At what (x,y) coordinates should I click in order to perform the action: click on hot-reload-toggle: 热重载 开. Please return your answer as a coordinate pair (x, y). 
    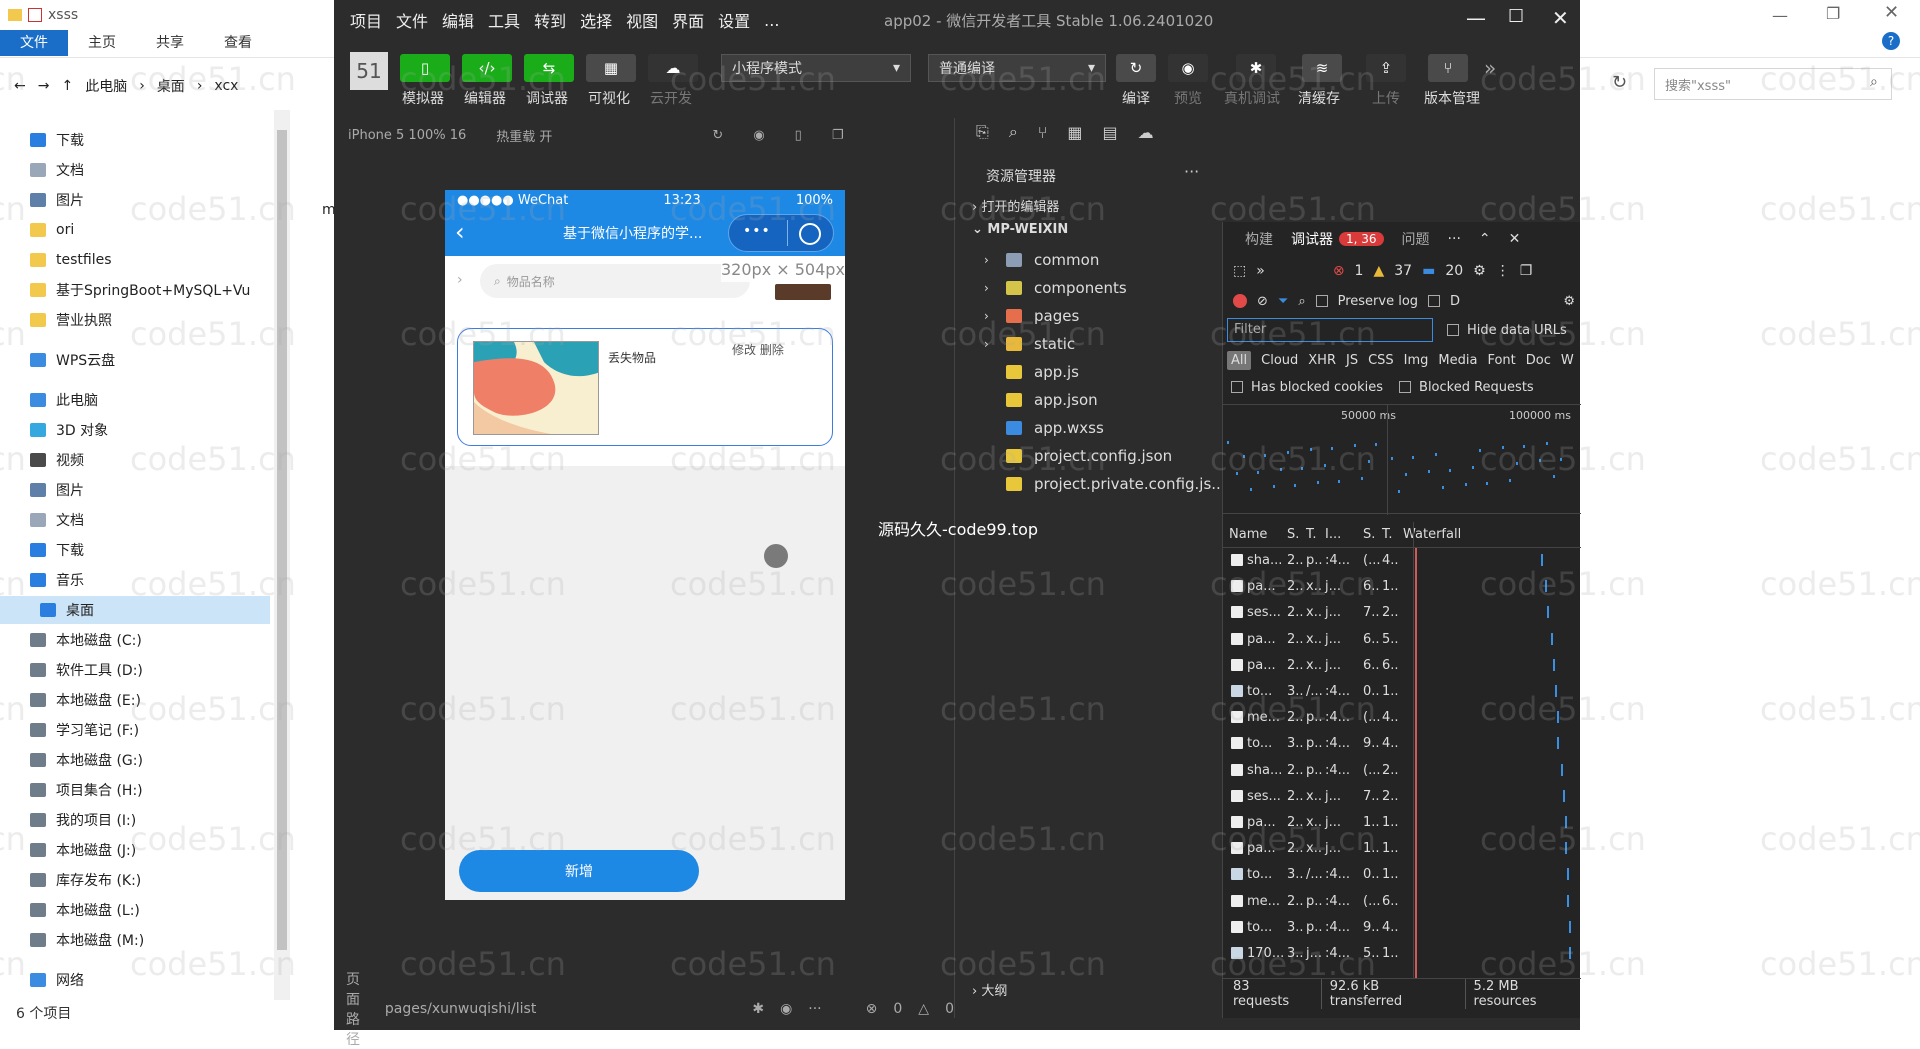
    Looking at the image, I should click on (524, 135).